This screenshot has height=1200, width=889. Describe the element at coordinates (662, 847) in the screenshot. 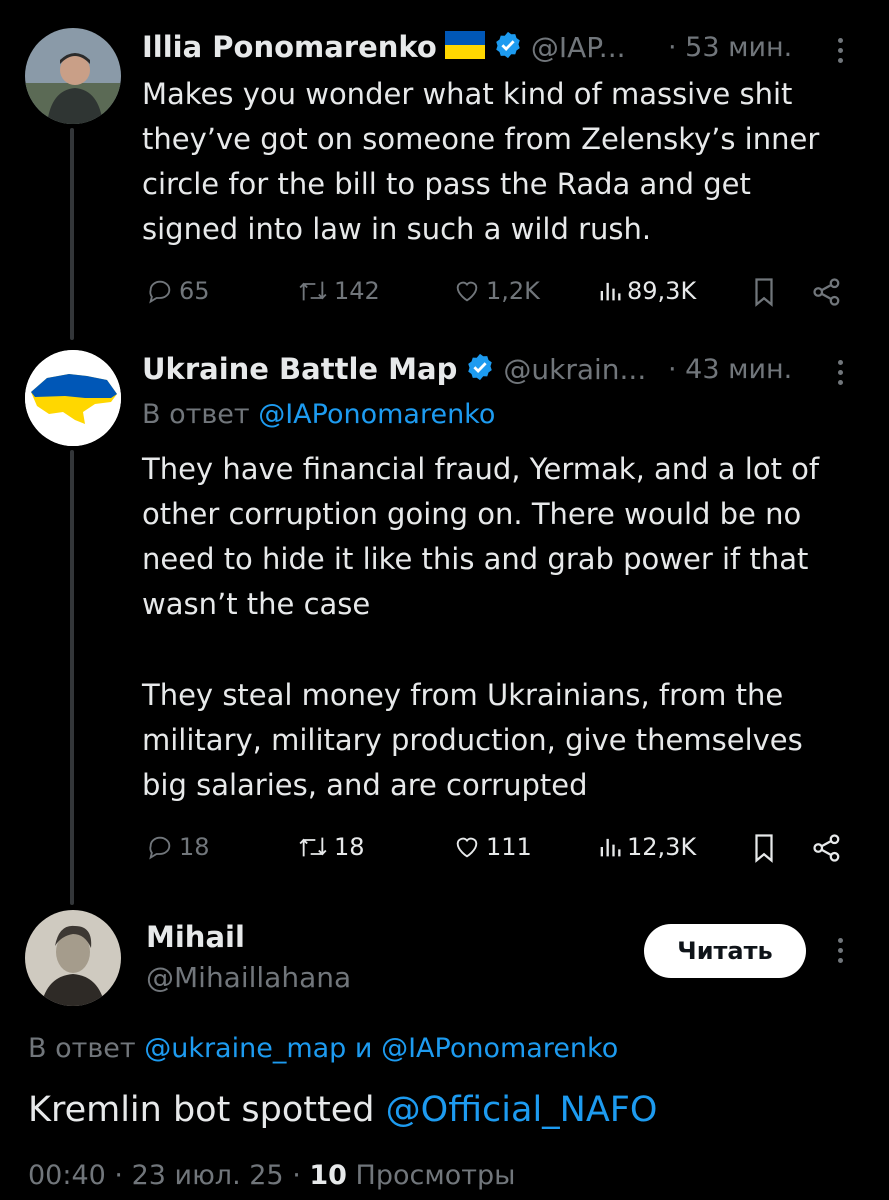

I see `views-count: 12,3K` at that location.